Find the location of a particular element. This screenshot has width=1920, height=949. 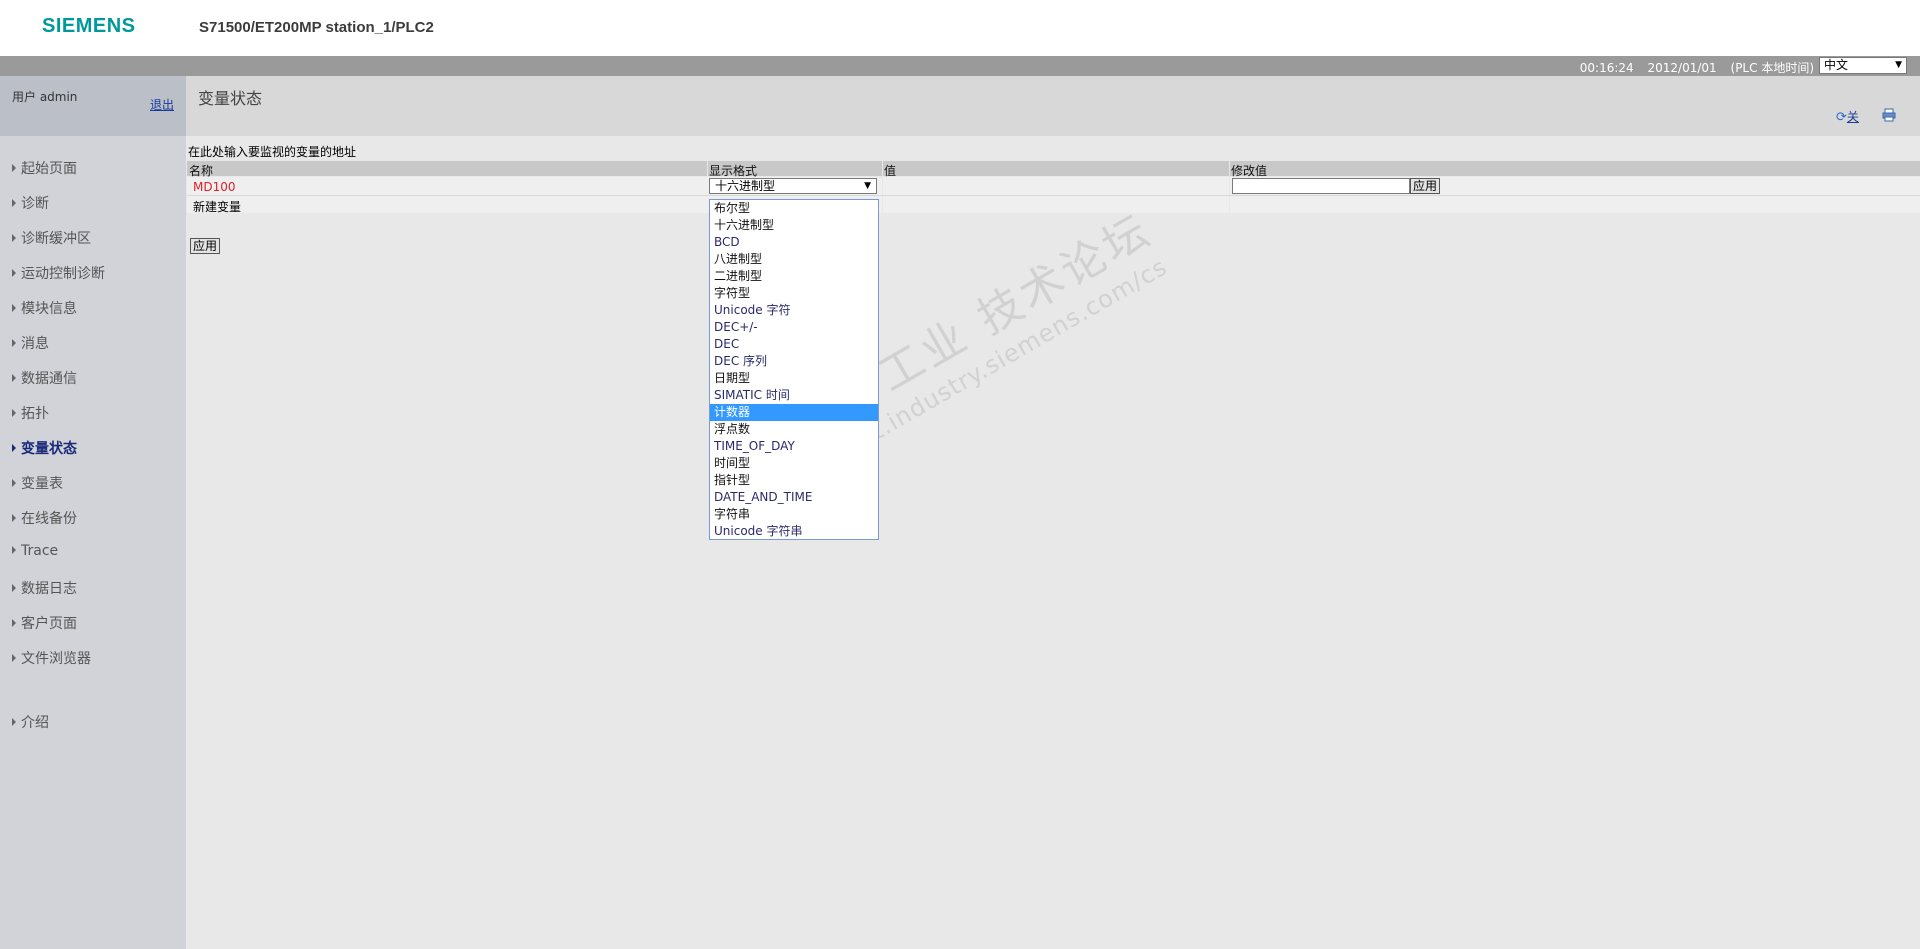

language-select: 中文 ▼ is located at coordinates (1863, 65).